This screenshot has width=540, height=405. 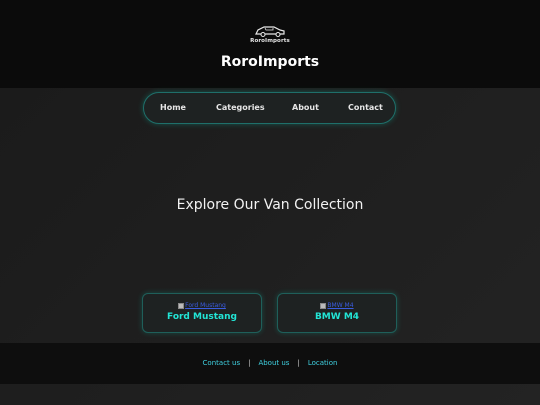 I want to click on site-footer: Contact us | About us | Location, so click(x=270, y=363).